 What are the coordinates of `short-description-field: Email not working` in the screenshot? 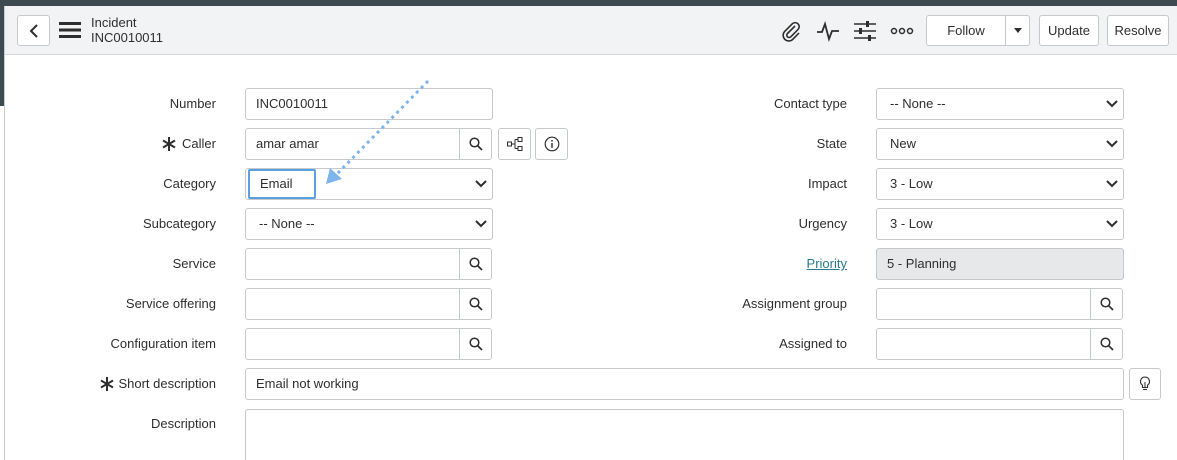 It's located at (684, 384).